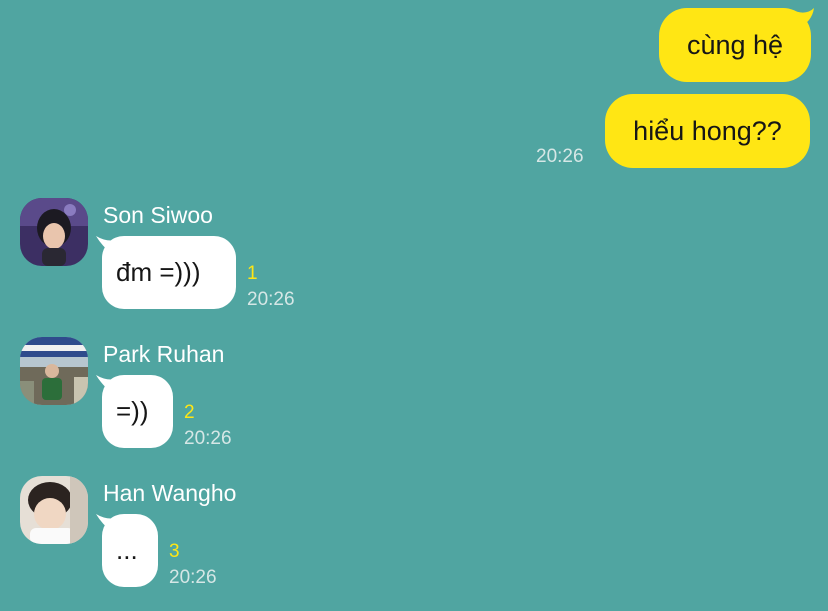 This screenshot has height=611, width=828. Describe the element at coordinates (137, 411) in the screenshot. I see `incoming-bubble: =))` at that location.